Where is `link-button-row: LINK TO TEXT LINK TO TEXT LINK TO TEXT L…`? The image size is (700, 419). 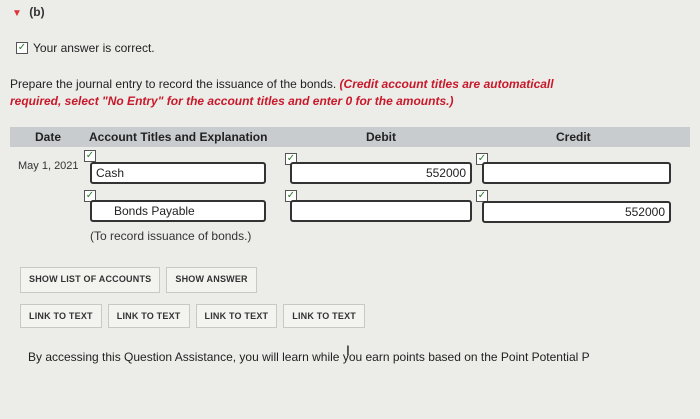 link-button-row: LINK TO TEXT LINK TO TEXT LINK TO TEXT L… is located at coordinates (360, 316).